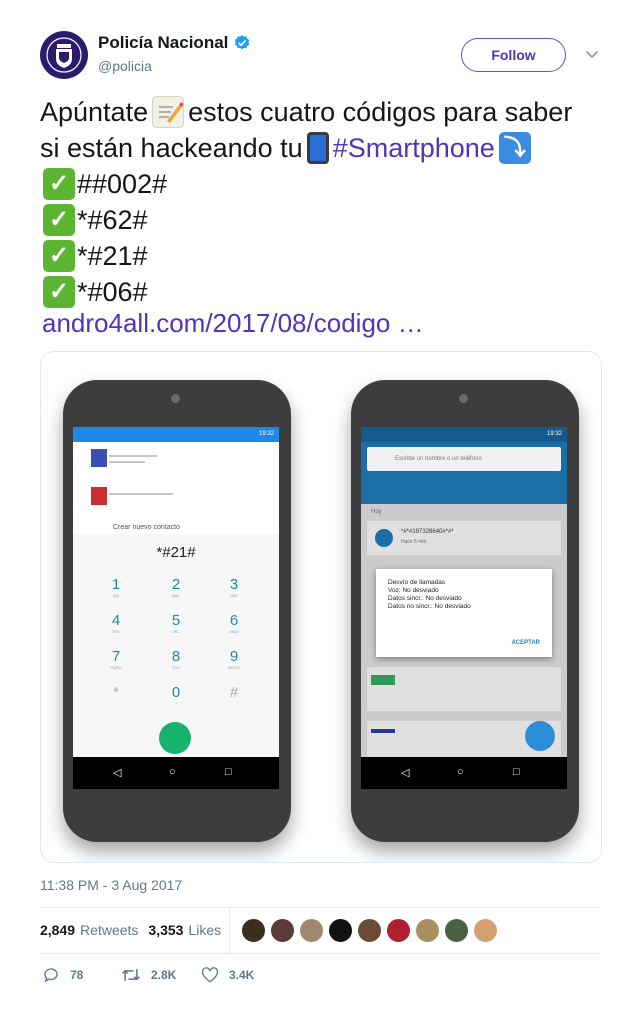 This screenshot has height=1016, width=640. What do you see at coordinates (176, 703) in the screenshot?
I see `dial-key-letters: +` at bounding box center [176, 703].